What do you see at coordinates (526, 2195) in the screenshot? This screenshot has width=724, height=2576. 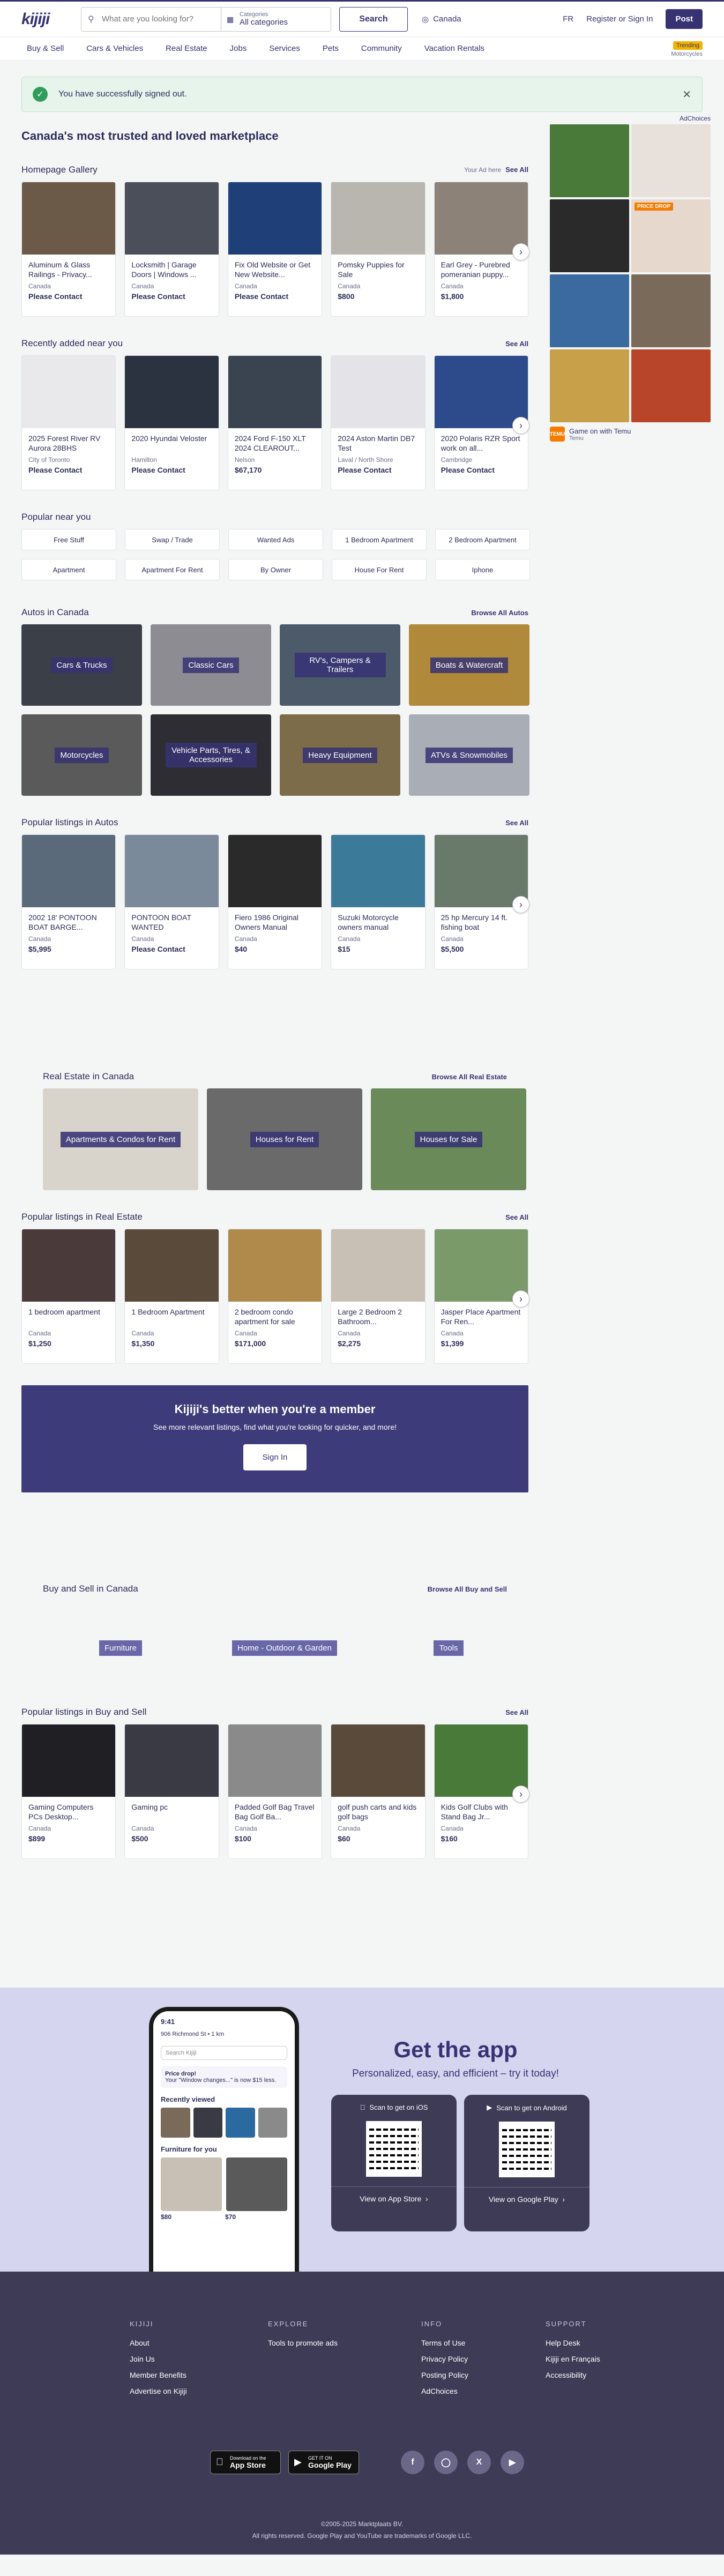 I see `view-google-play-link: View on Google Play ›` at bounding box center [526, 2195].